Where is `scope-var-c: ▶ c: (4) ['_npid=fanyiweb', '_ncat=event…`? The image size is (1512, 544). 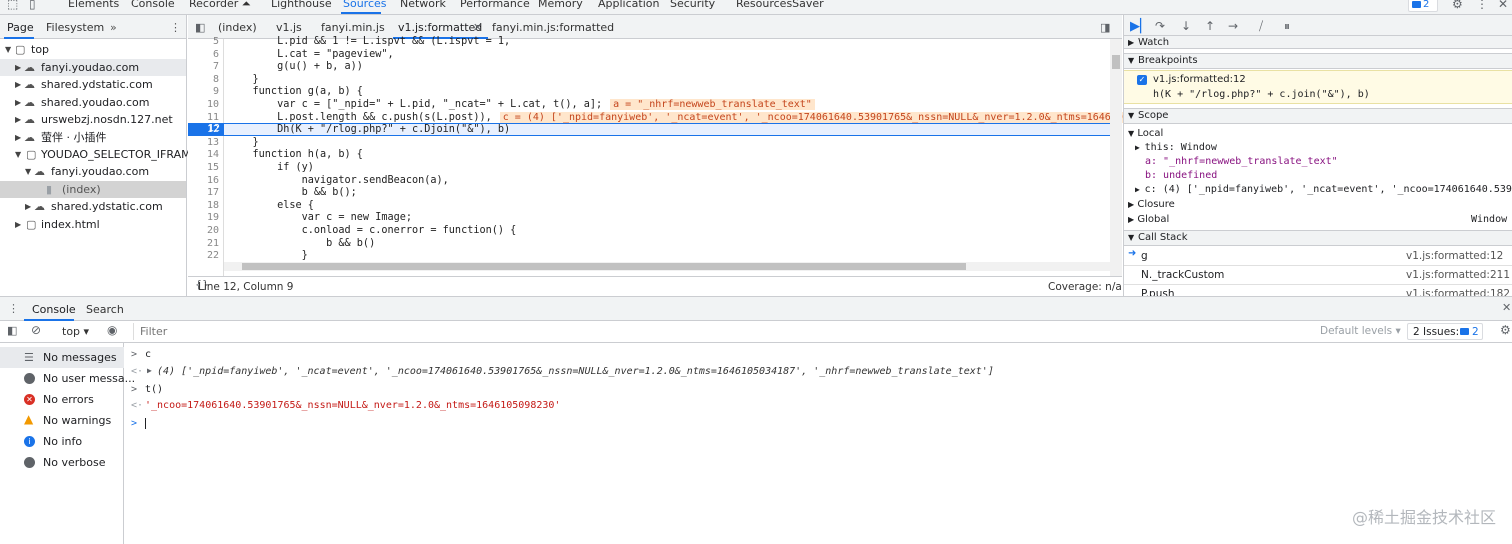 scope-var-c: ▶ c: (4) ['_npid=fanyiweb', '_ncat=event… is located at coordinates (1323, 189).